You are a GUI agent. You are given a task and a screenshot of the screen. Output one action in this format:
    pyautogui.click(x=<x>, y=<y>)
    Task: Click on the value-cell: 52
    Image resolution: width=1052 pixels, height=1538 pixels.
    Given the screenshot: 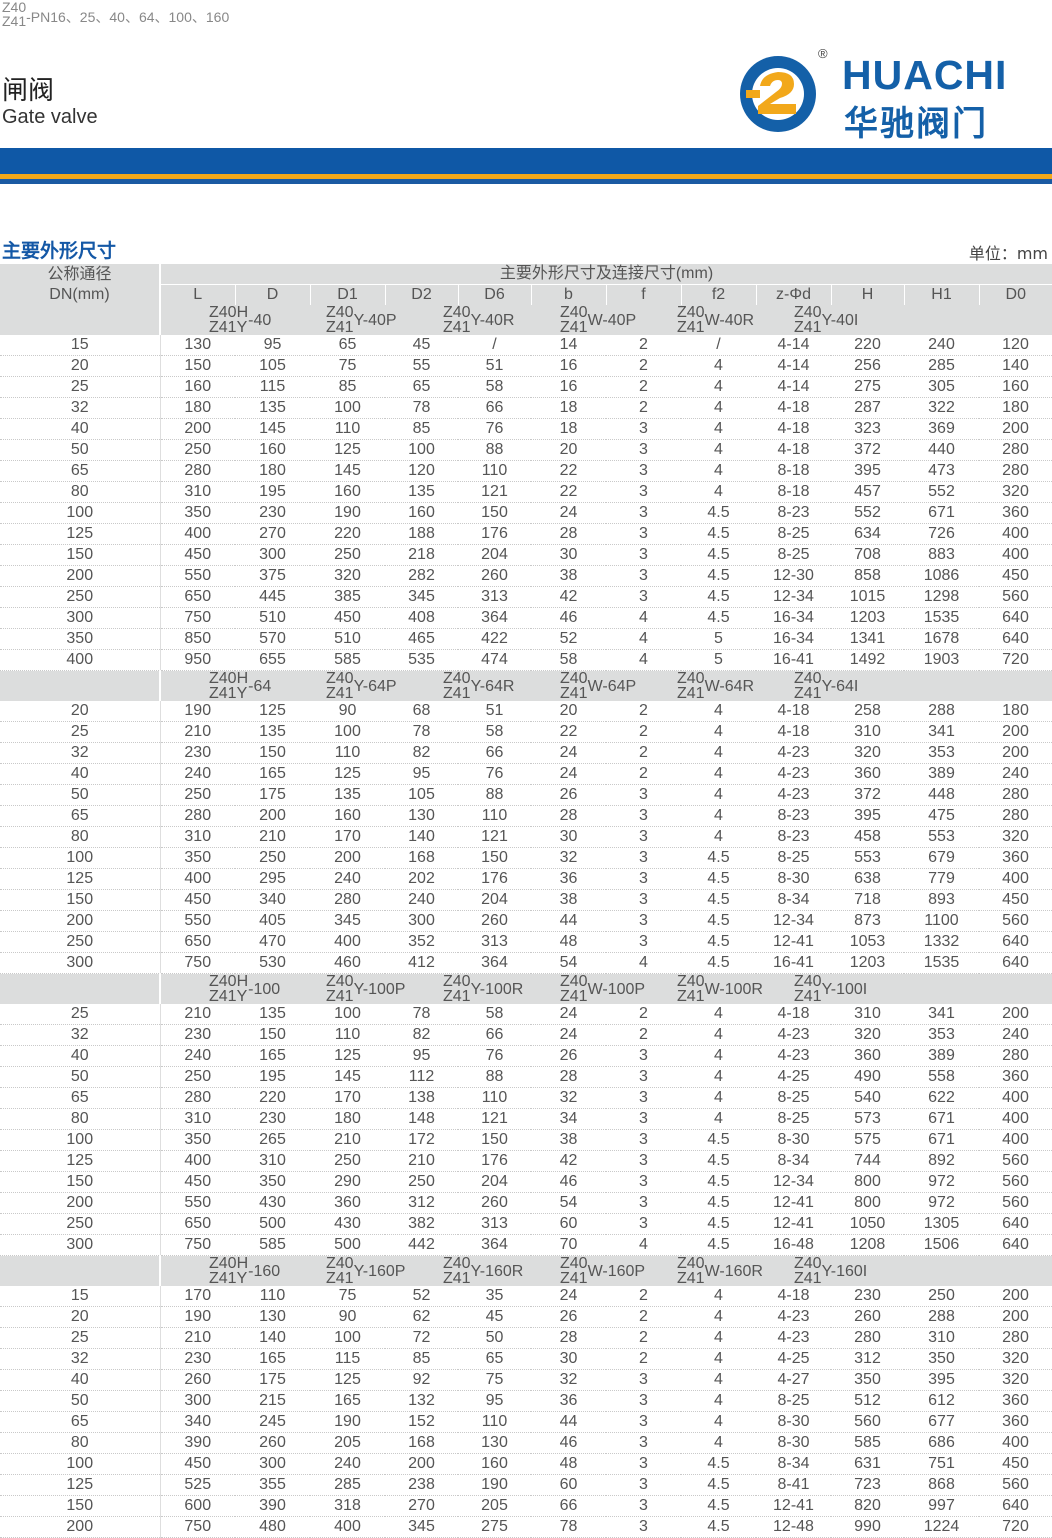 What is the action you would take?
    pyautogui.click(x=568, y=639)
    